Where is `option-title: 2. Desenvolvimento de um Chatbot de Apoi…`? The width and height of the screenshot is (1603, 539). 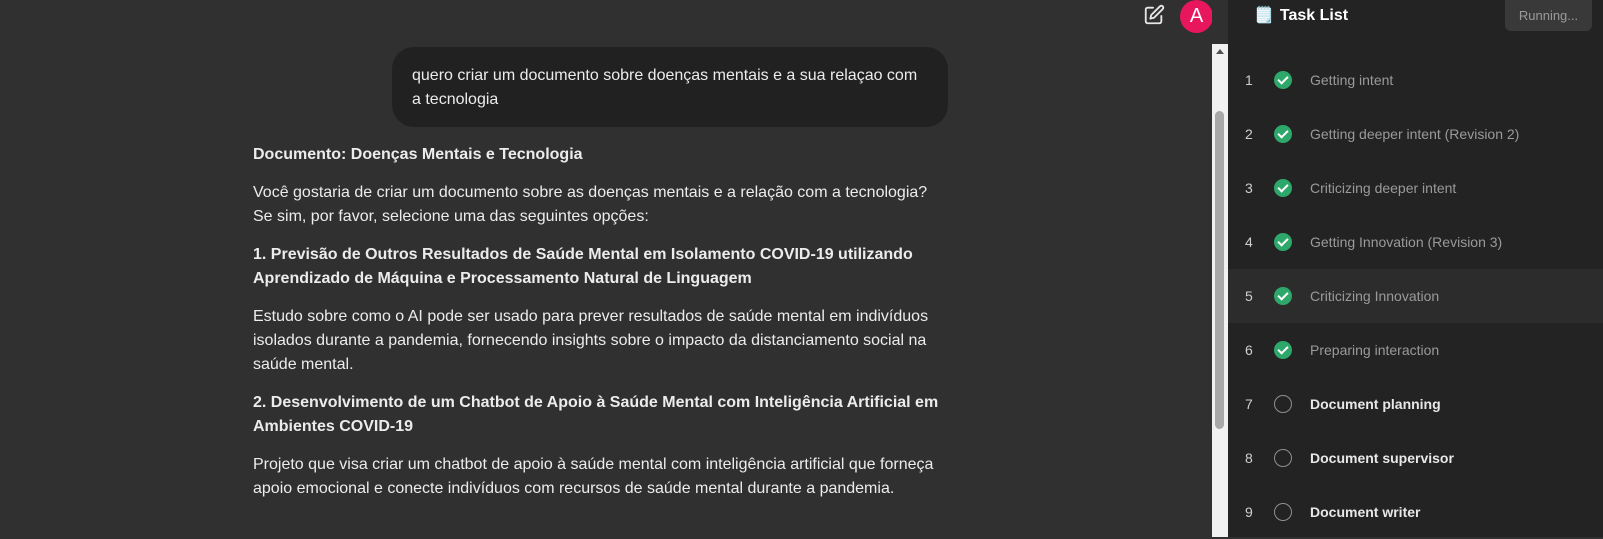 option-title: 2. Desenvolvimento de um Chatbot de Apoi… is located at coordinates (596, 414).